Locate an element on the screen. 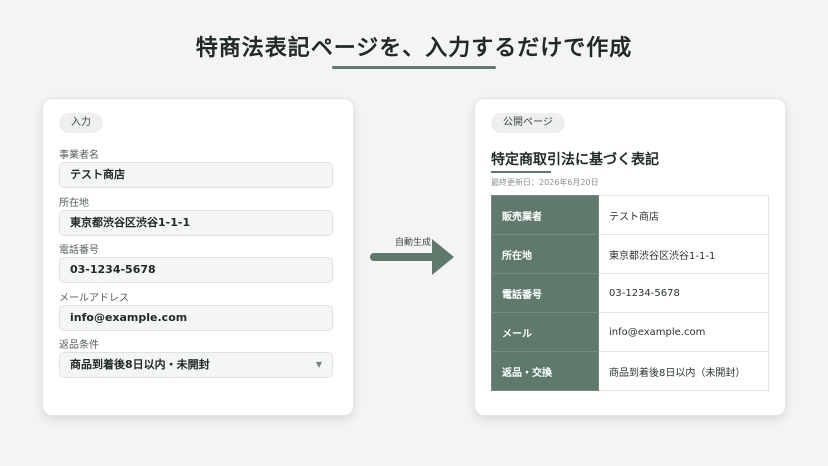 The height and width of the screenshot is (466, 828). arrow-head-icon is located at coordinates (443, 257).